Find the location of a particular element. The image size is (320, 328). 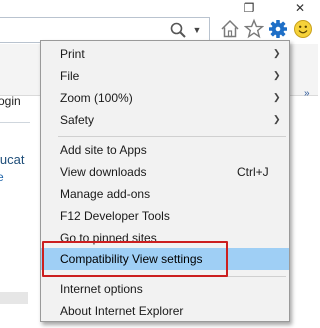

menu-item-label: Zoom (100%) is located at coordinates (96, 98).